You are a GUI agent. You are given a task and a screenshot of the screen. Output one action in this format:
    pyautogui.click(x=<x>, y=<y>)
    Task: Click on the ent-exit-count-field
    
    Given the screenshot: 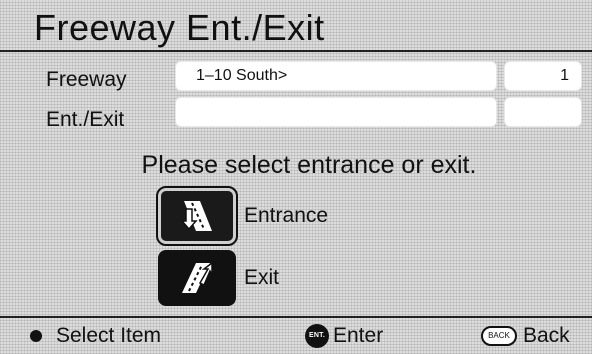 What is the action you would take?
    pyautogui.click(x=543, y=112)
    